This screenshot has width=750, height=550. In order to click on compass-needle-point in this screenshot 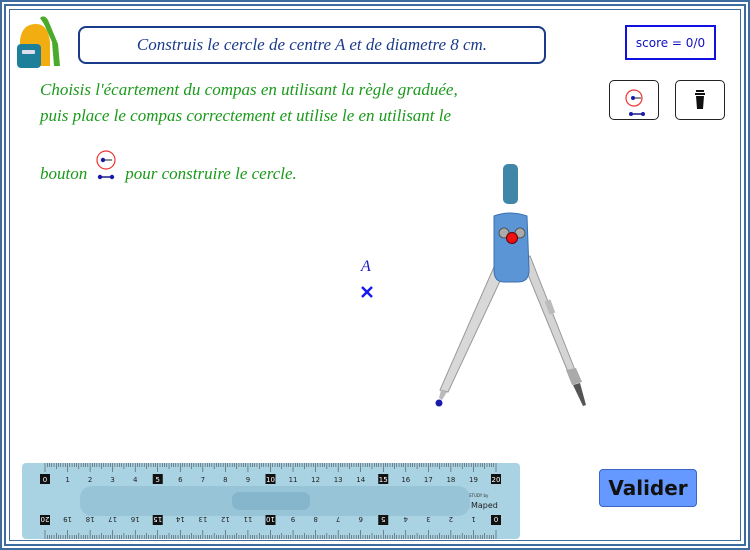, I will do `click(439, 403)`.